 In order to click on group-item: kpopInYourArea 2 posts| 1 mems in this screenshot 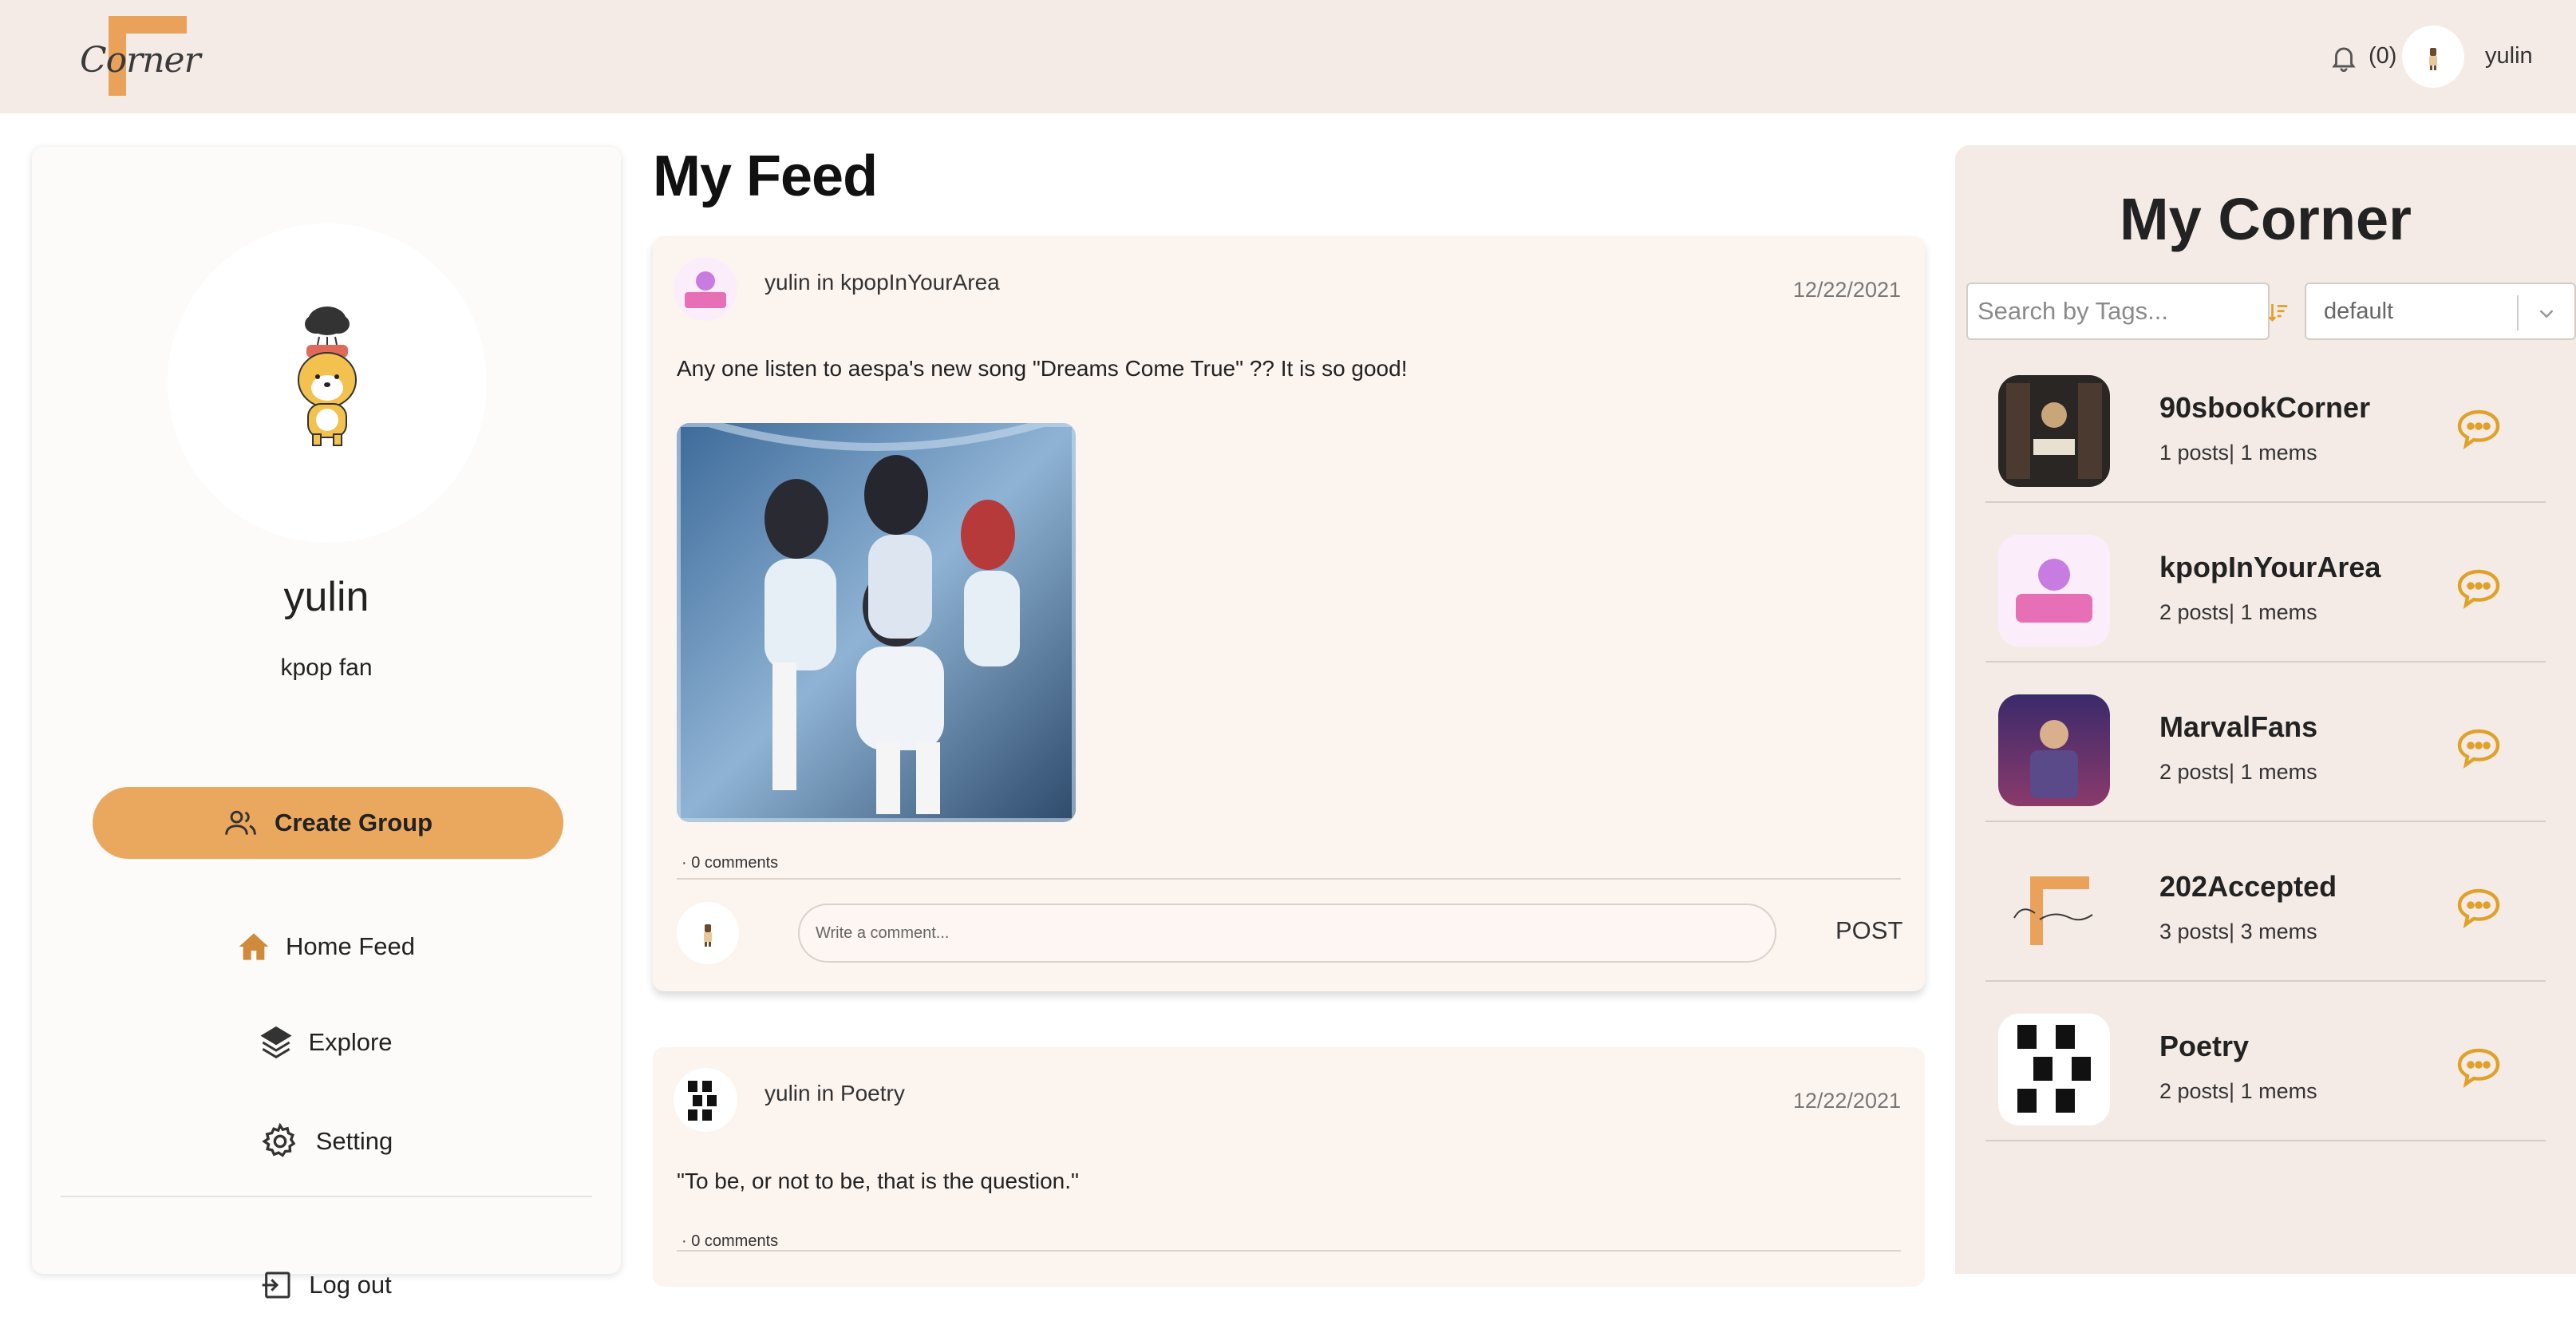, I will do `click(2265, 582)`.